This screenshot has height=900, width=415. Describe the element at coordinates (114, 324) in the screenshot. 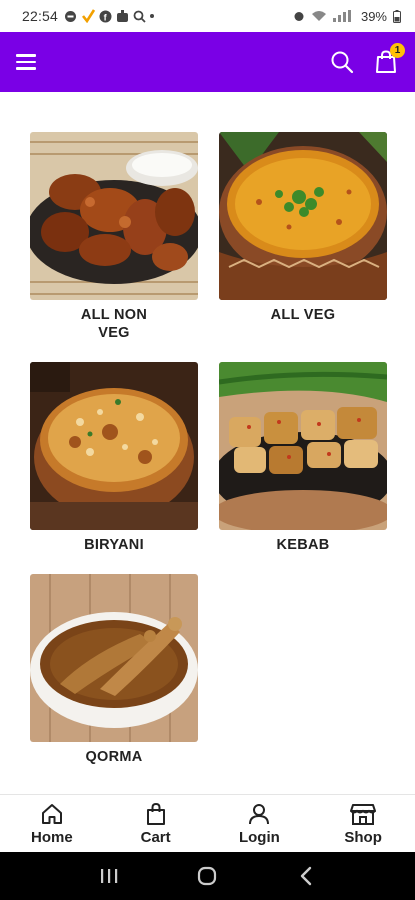

I see `category-label: ALL NON VEG` at that location.